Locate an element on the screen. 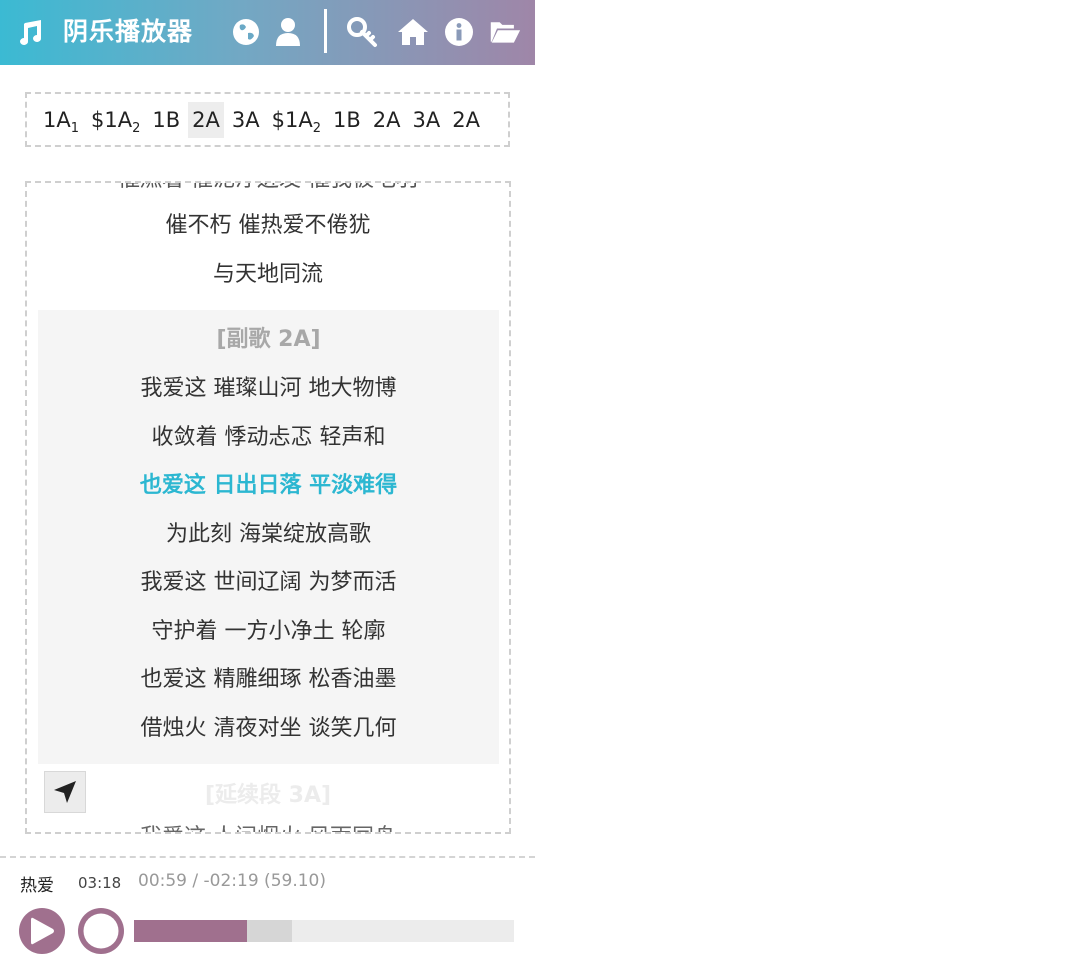 Image resolution: width=1086 pixels, height=967 pixels. info-icon is located at coordinates (459, 32).